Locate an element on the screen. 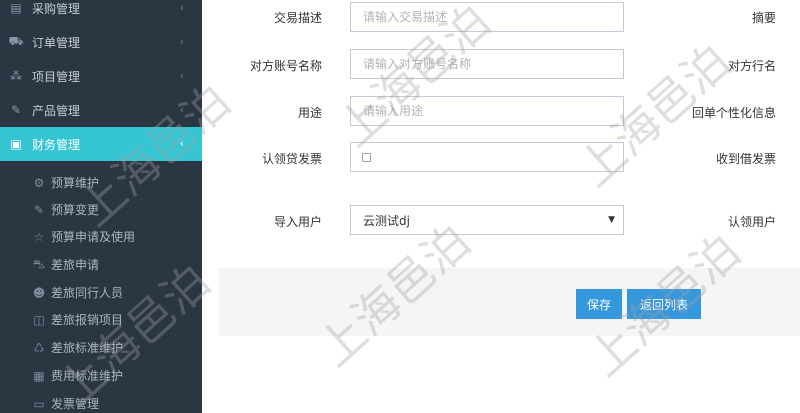 Image resolution: width=800 pixels, height=413 pixels. card-icon: ▭ is located at coordinates (39, 403).